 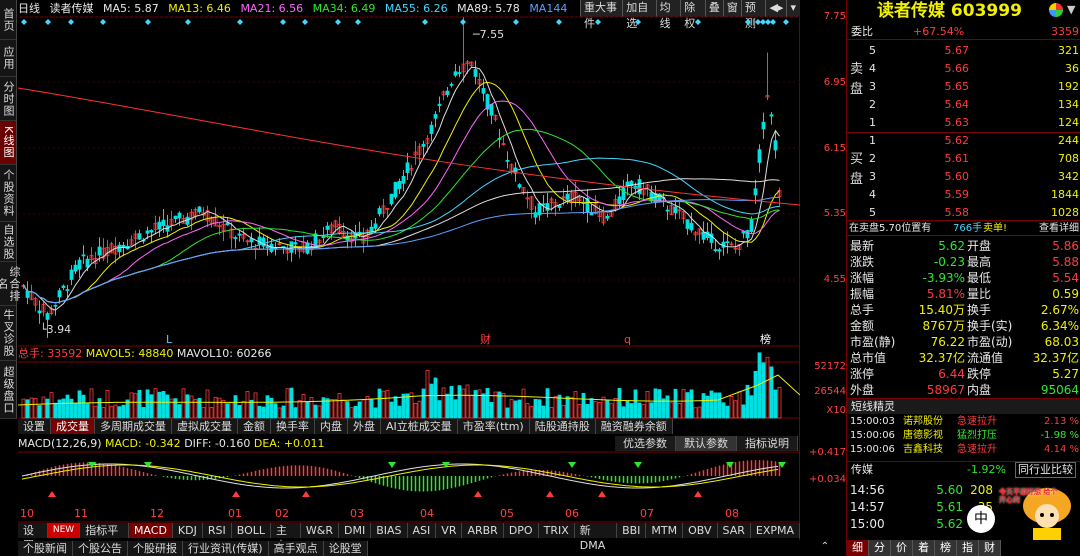 I want to click on indicator-tab: DPO, so click(x=521, y=530).